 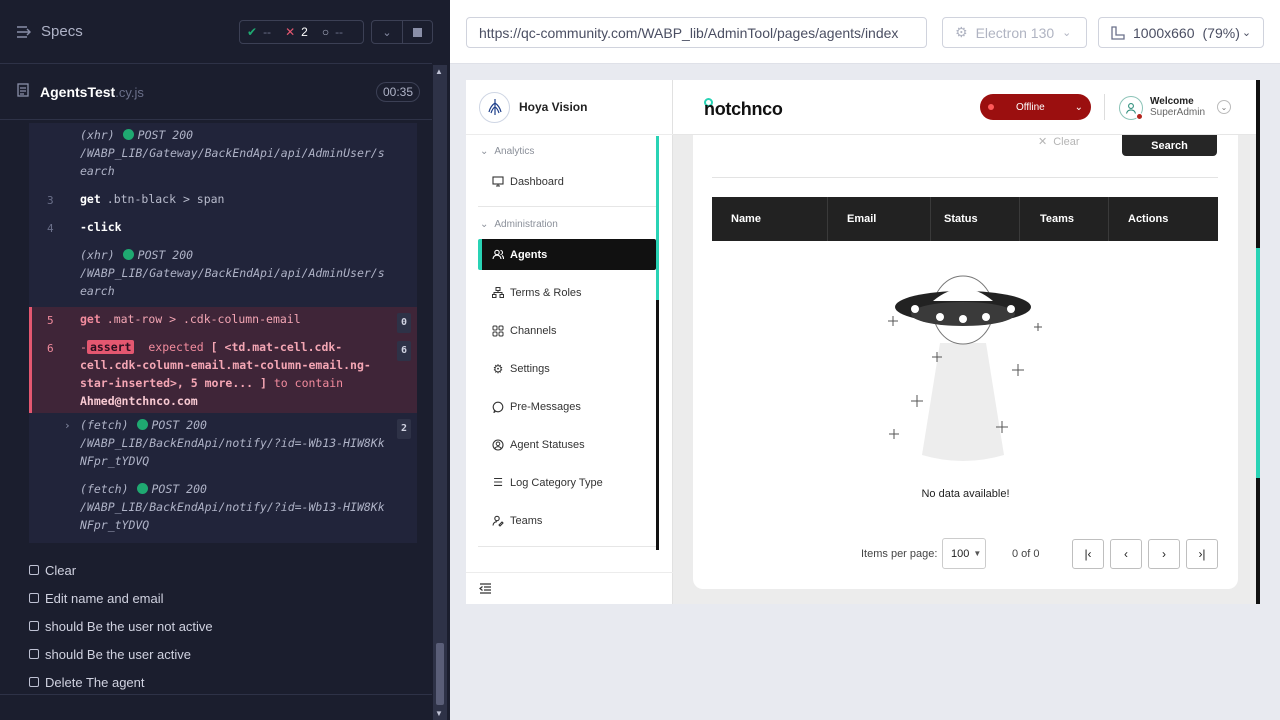 I want to click on monitor-icon, so click(x=498, y=182).